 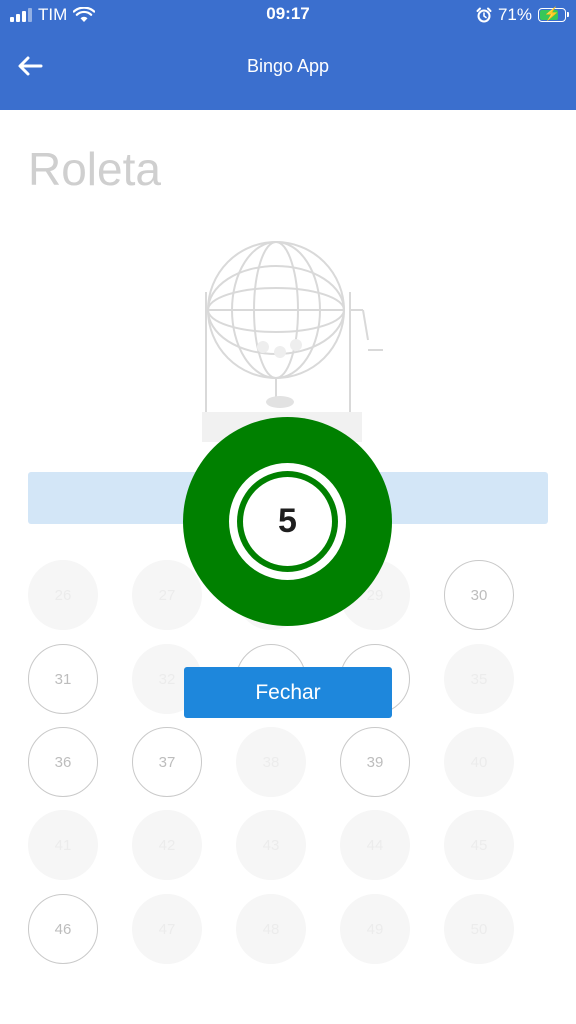 I want to click on bingo-cage-image, so click(x=292, y=341).